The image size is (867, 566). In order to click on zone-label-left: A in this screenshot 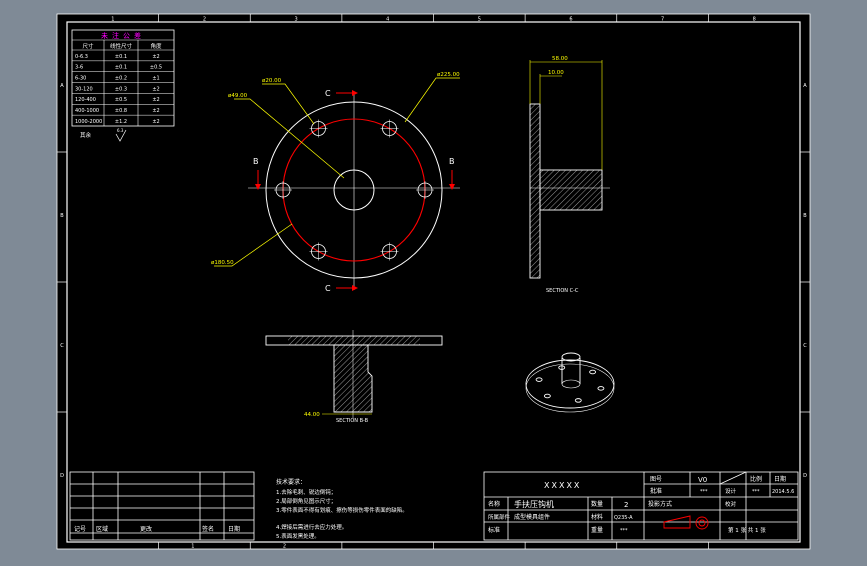, I will do `click(62, 86)`.